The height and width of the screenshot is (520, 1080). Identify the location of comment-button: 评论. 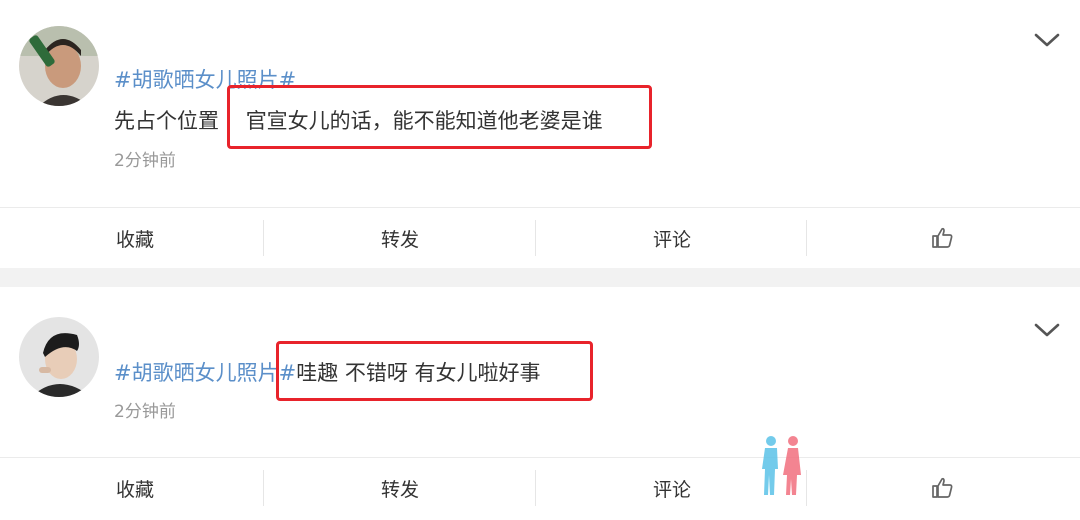
(672, 238).